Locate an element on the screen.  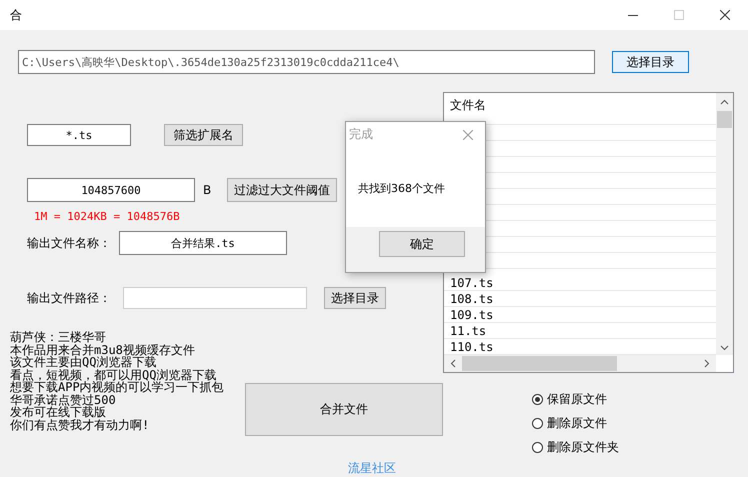
option-label: 保留原文件 is located at coordinates (577, 399).